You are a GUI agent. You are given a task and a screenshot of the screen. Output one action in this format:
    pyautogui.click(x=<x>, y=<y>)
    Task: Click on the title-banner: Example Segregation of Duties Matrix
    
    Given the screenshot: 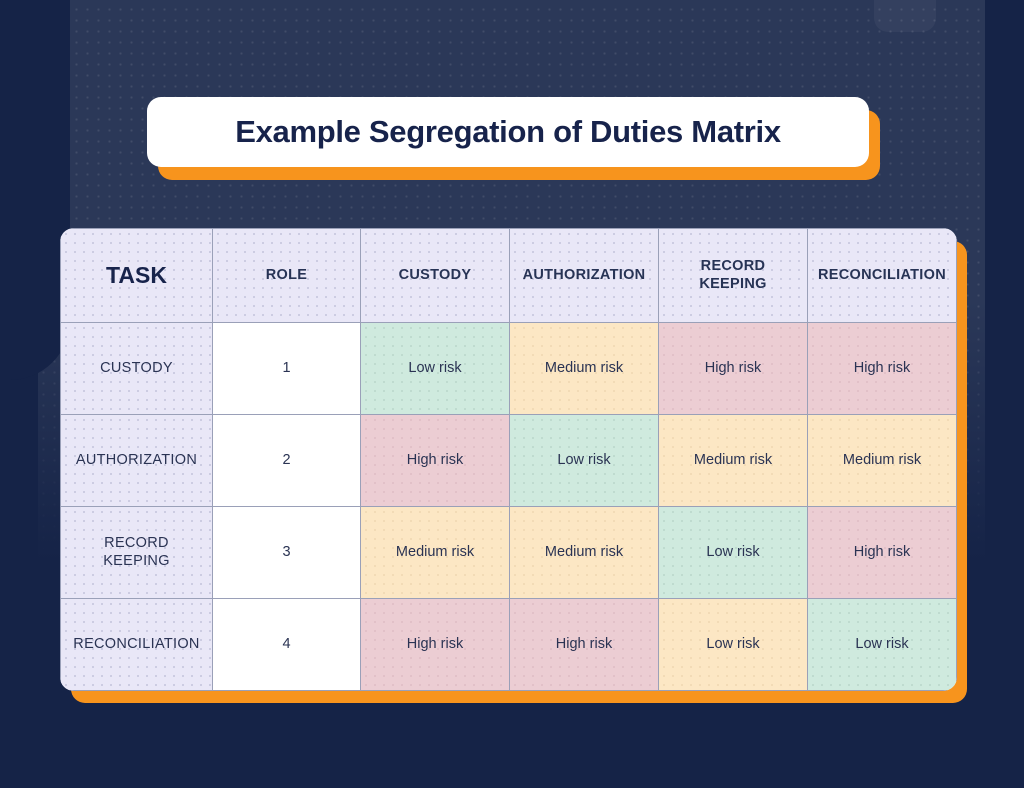 What is the action you would take?
    pyautogui.click(x=513, y=138)
    